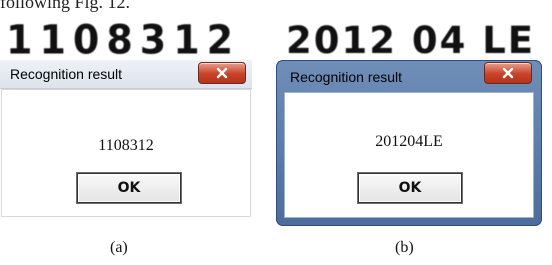 This screenshot has height=265, width=552. Describe the element at coordinates (409, 74) in the screenshot. I see `dialog-titlebar-b: Recognition result` at that location.